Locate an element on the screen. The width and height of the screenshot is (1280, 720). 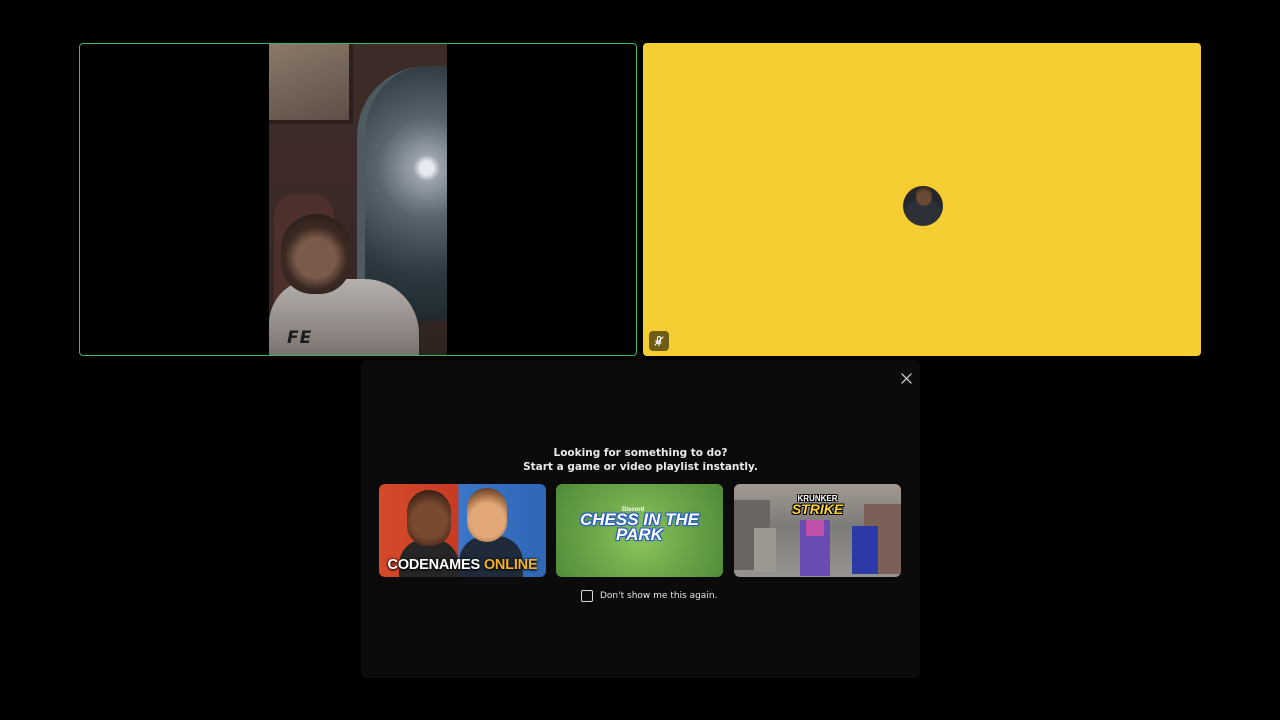
activity-card-chess: Discord CHESS IN THE PARK is located at coordinates (639, 530).